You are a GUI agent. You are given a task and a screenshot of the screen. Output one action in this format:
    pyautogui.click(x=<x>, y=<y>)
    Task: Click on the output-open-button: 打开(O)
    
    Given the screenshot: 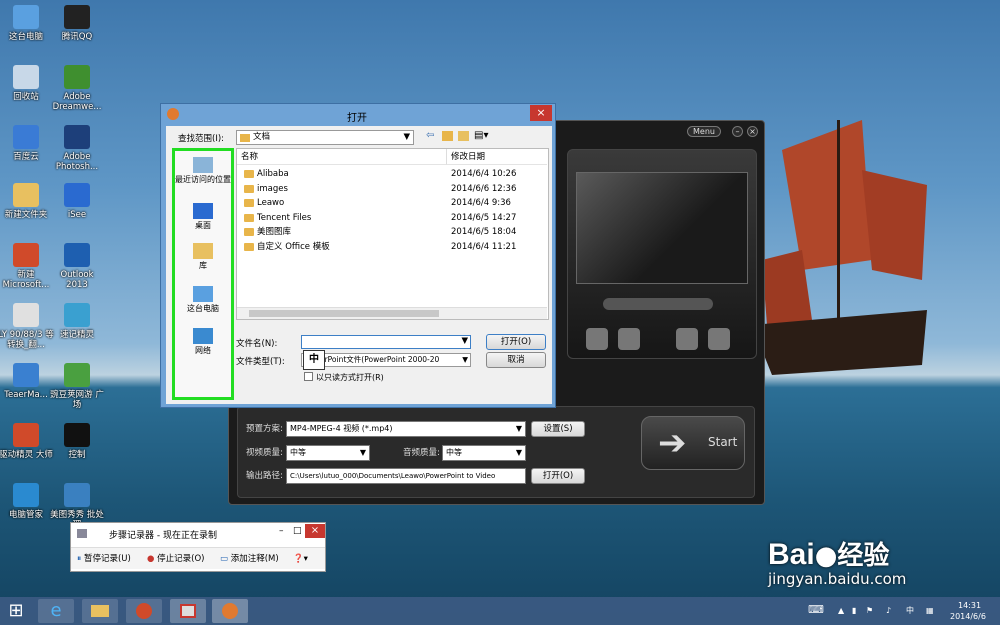 What is the action you would take?
    pyautogui.click(x=558, y=476)
    